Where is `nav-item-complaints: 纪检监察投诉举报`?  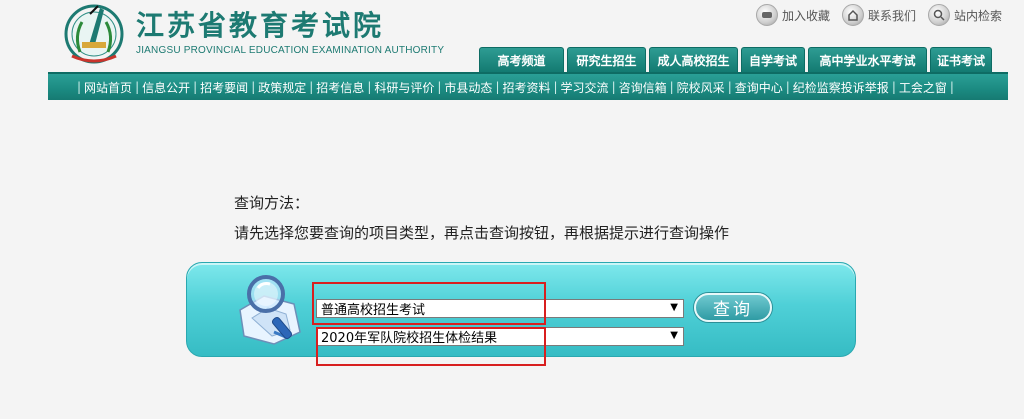
nav-item-complaints: 纪检监察投诉举报 is located at coordinates (841, 87).